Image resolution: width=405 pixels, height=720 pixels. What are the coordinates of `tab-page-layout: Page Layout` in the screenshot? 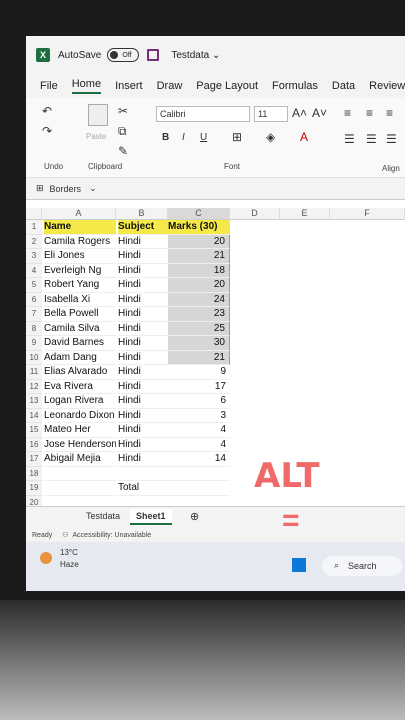 It's located at (227, 86).